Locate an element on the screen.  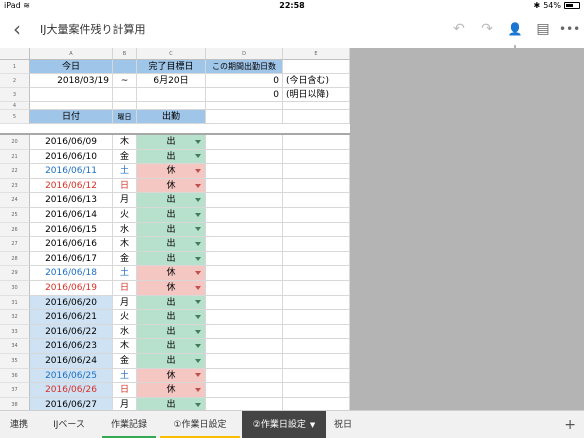
date-cell: 2016/06/20 is located at coordinates (71, 303).